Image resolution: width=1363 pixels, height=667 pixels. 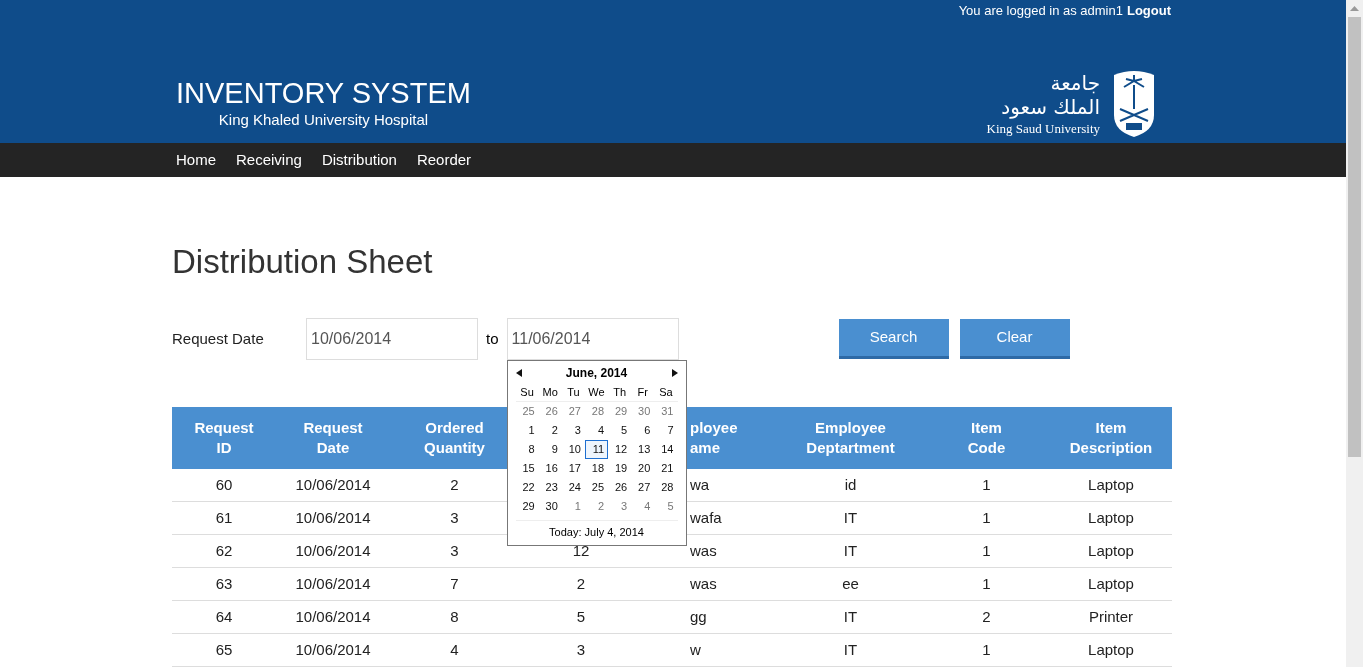 I want to click on calendar-day: 7, so click(x=666, y=430).